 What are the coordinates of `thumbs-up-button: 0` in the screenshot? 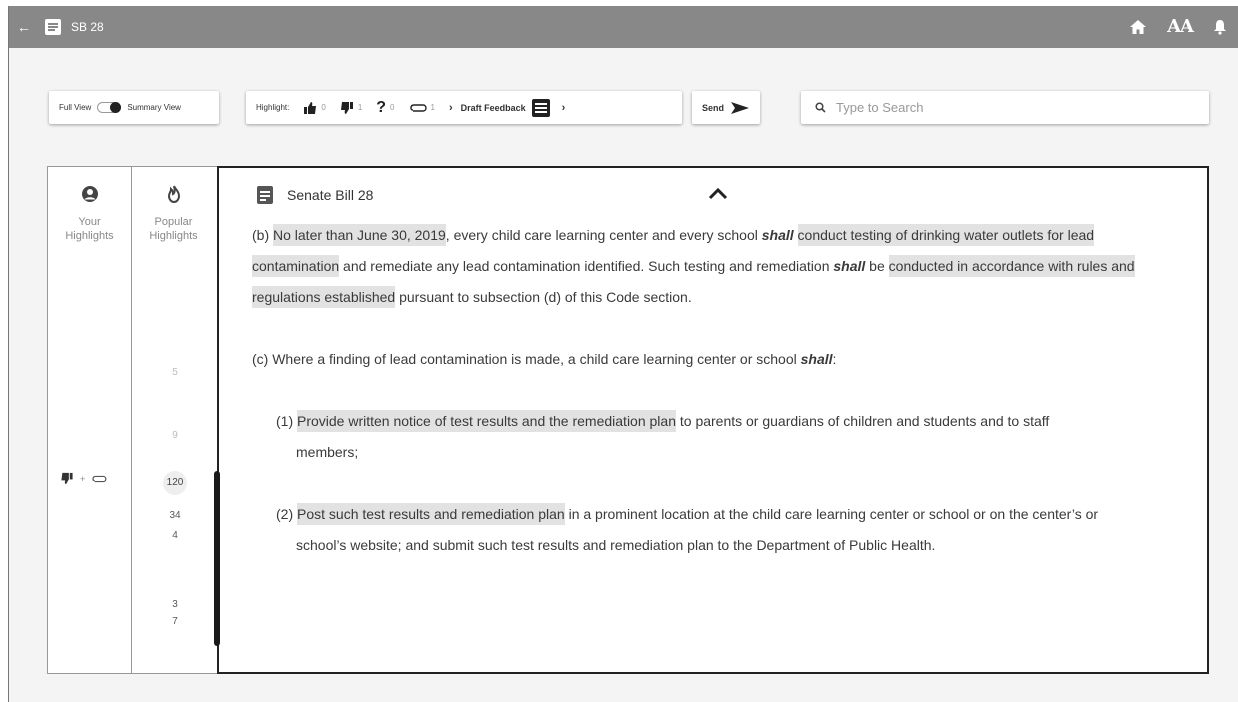 It's located at (314, 108).